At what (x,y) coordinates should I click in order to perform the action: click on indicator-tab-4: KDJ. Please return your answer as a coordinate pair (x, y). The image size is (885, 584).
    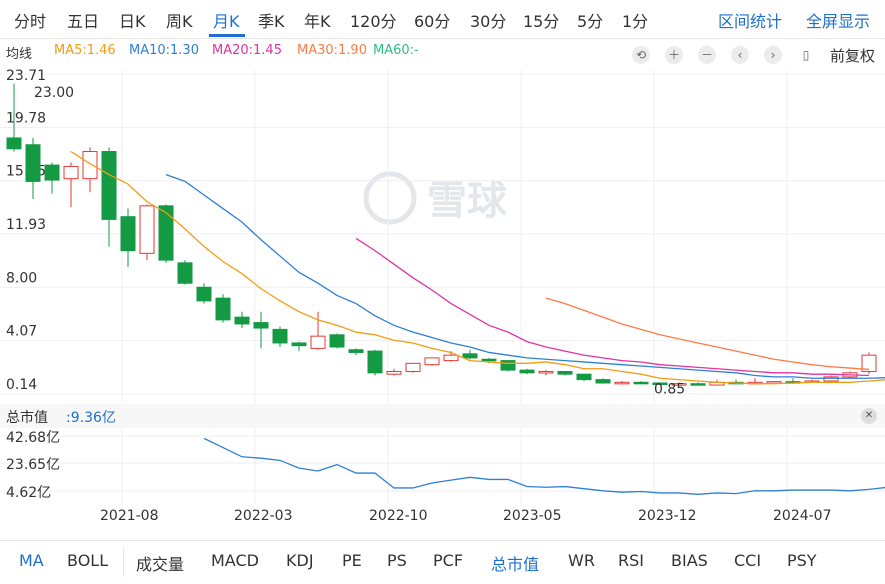
    Looking at the image, I should click on (300, 560).